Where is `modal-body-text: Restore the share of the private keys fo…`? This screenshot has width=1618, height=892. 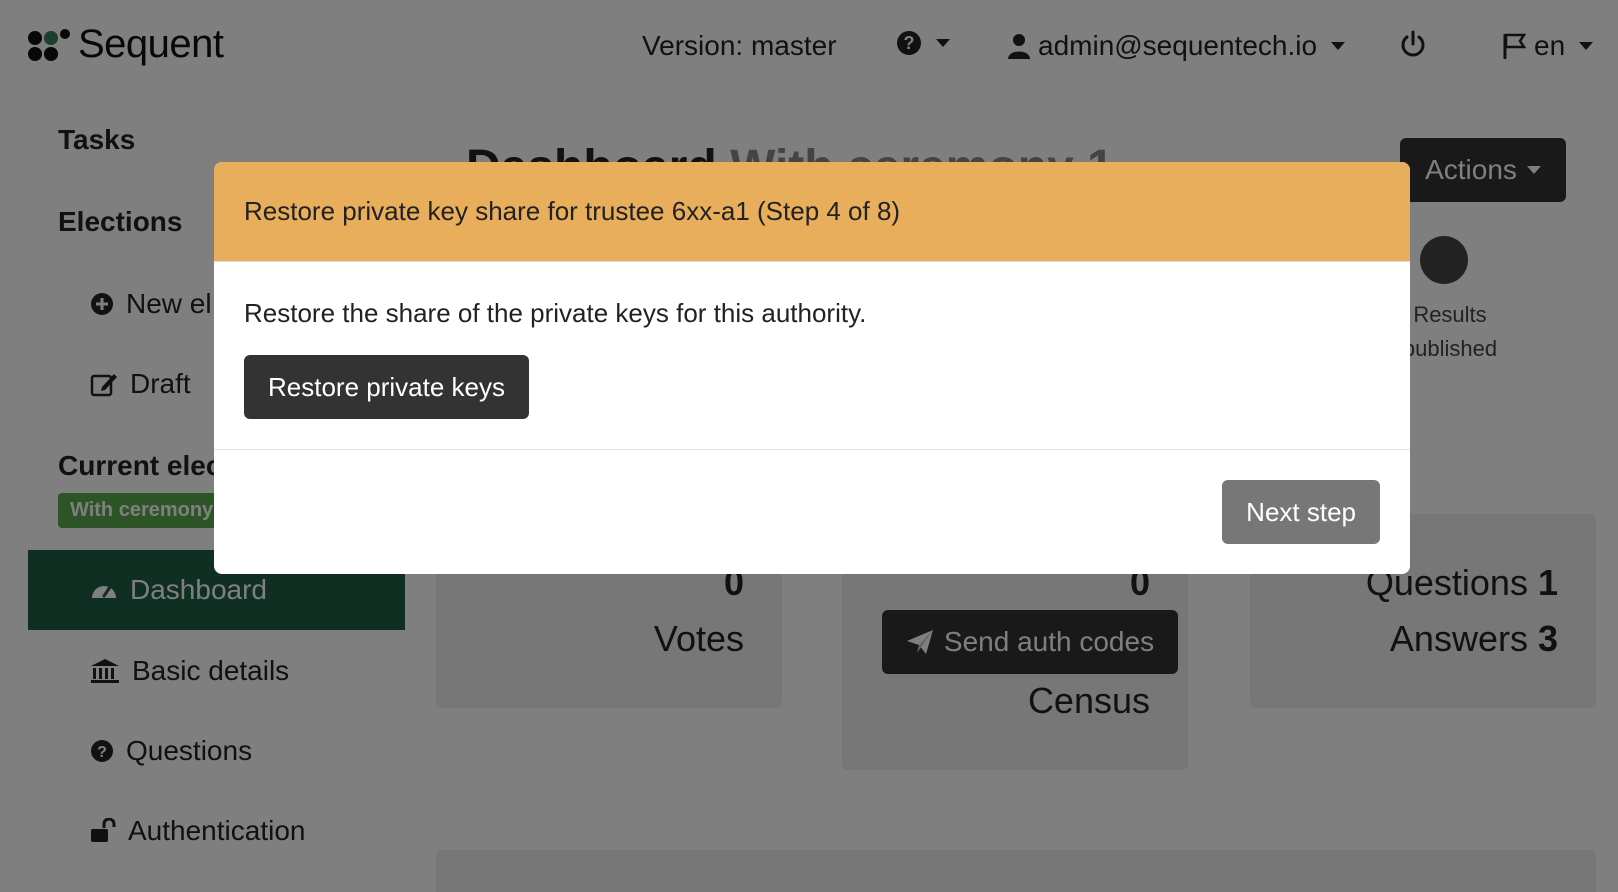
modal-body-text: Restore the share of the private keys fo… is located at coordinates (555, 313).